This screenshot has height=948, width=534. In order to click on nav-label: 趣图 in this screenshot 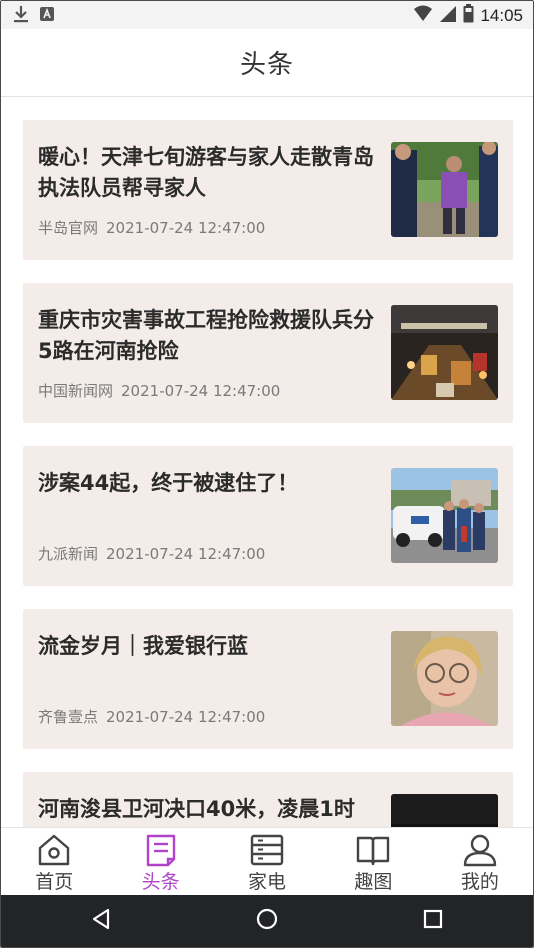, I will do `click(373, 882)`.